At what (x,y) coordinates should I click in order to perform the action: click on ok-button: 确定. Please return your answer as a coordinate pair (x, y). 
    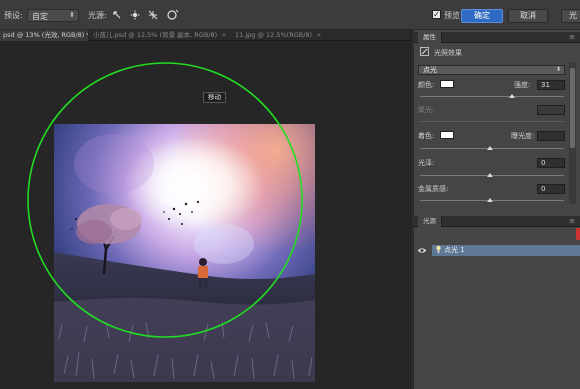
    Looking at the image, I should click on (482, 16).